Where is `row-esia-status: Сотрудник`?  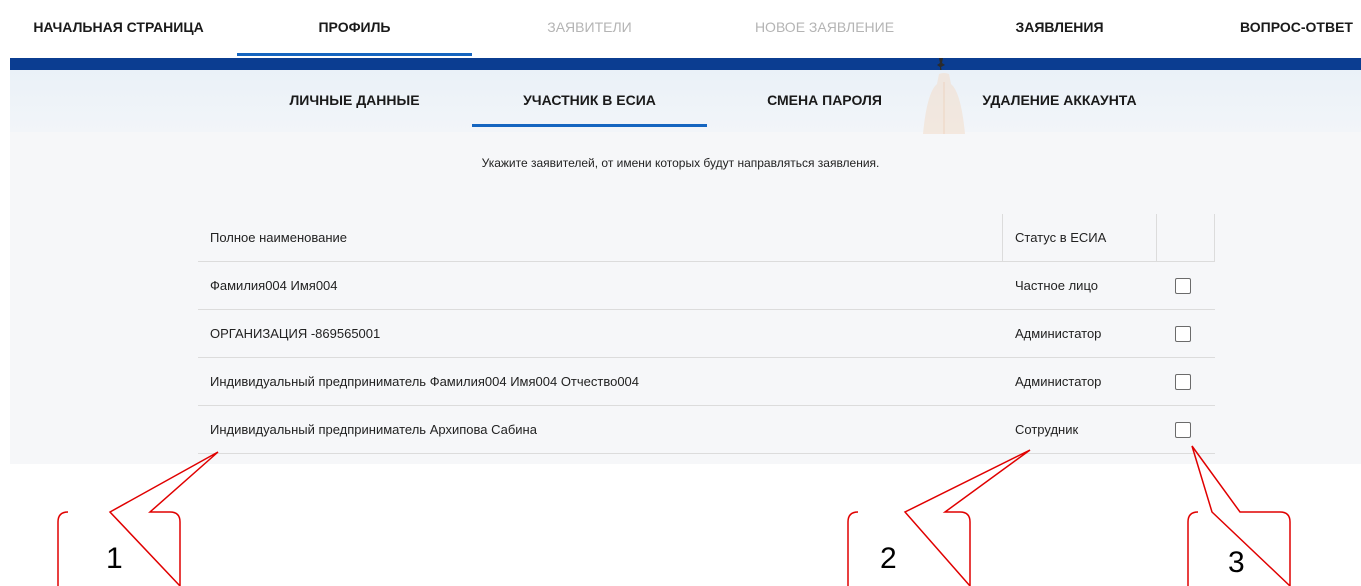
row-esia-status: Сотрудник is located at coordinates (1047, 429).